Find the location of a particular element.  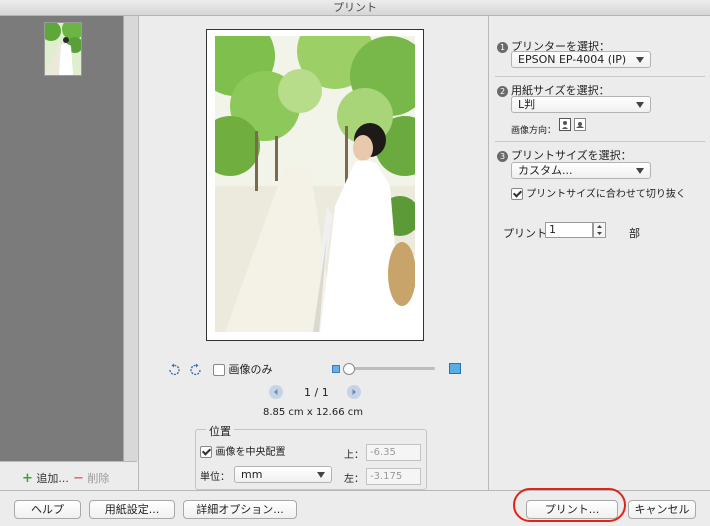

position-group: 位置 画像を中央配置 上： -6.35 単位： mm 左： -3.175 is located at coordinates (311, 456).